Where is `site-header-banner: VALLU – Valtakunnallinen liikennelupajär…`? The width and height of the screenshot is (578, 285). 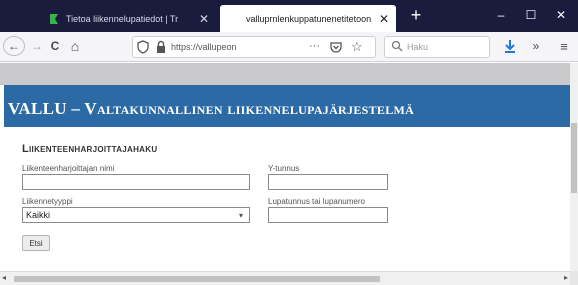 site-header-banner: VALLU – Valtakunnallinen liikennelupajär… is located at coordinates (287, 106).